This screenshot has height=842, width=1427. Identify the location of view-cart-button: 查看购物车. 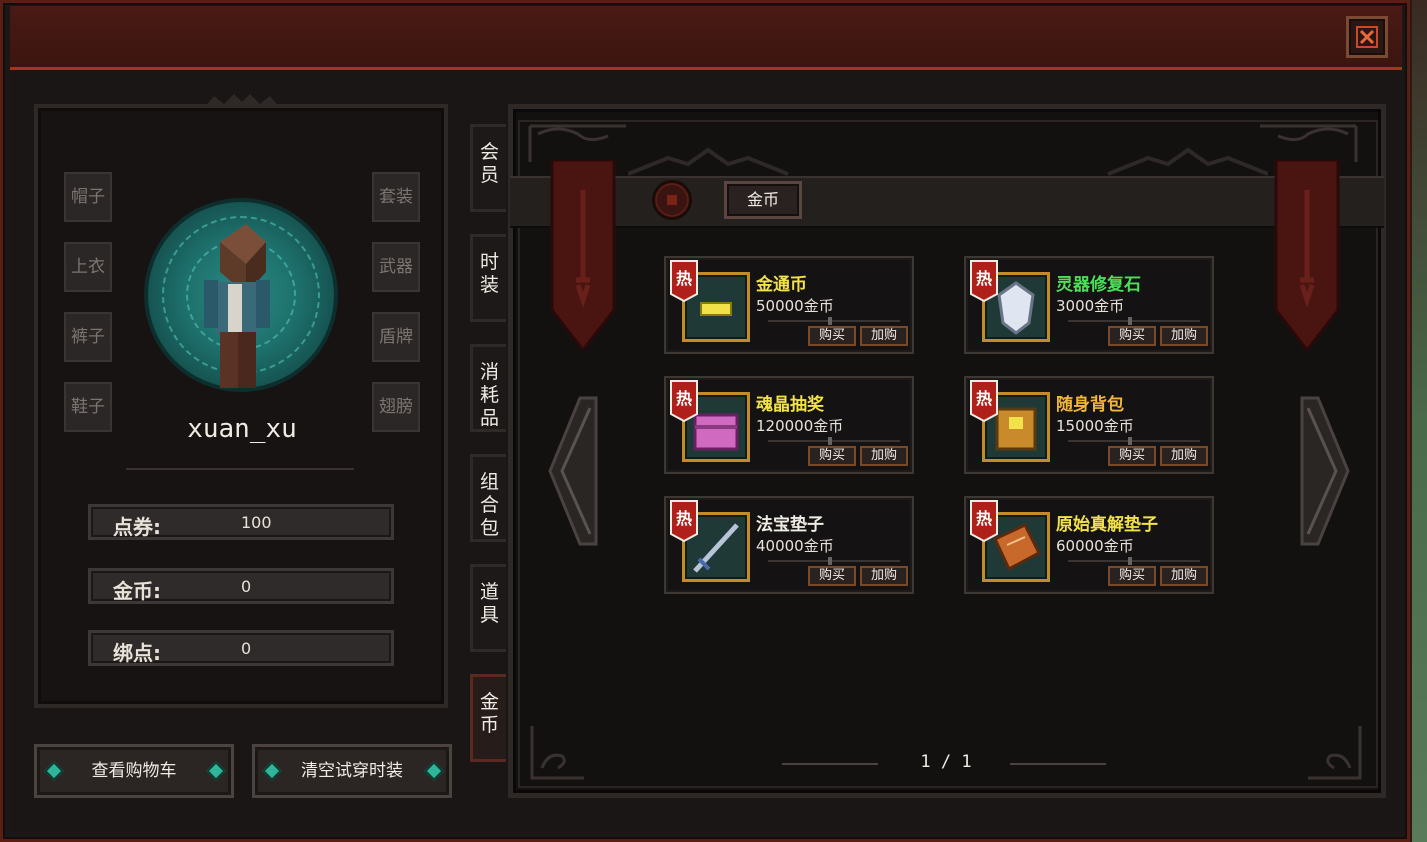
(134, 771).